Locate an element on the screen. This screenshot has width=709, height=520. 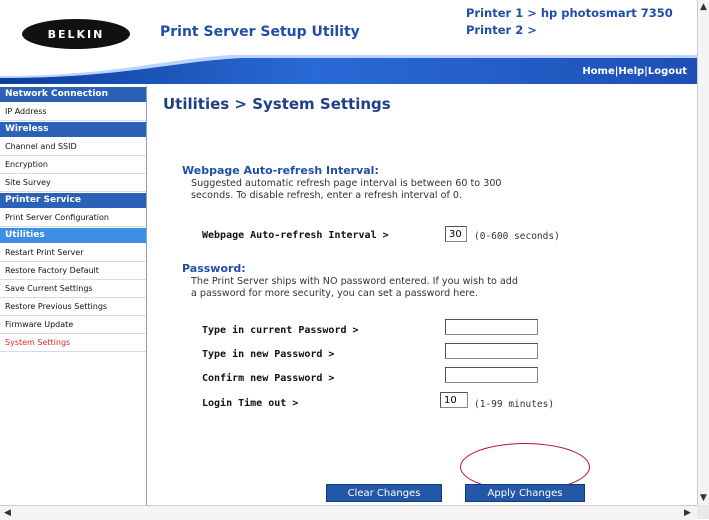
clear-changes-button: Clear Changes is located at coordinates (384, 493).